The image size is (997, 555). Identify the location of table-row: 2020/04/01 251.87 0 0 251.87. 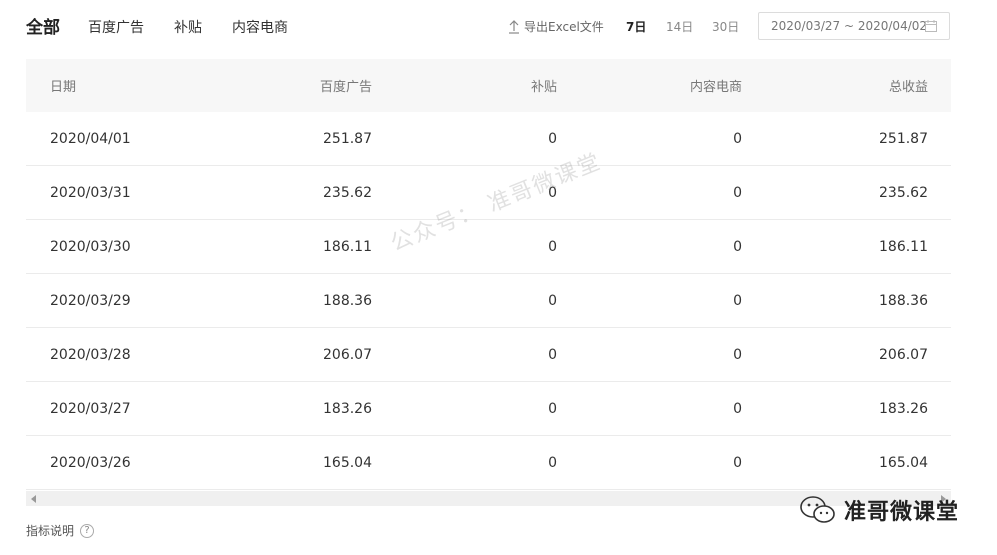
(488, 139).